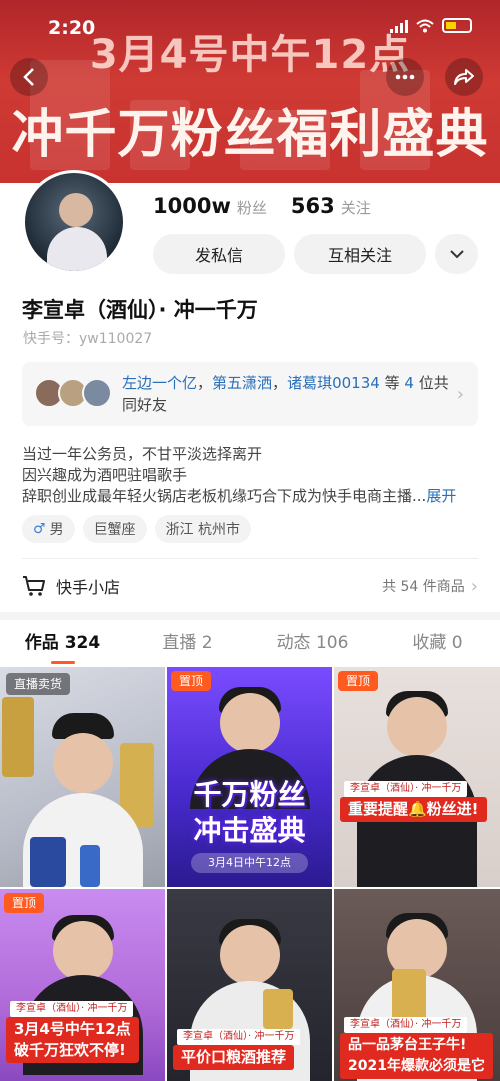 This screenshot has height=1081, width=500. Describe the element at coordinates (333, 383) in the screenshot. I see `friend-name-3: 诸葛琪00134` at that location.